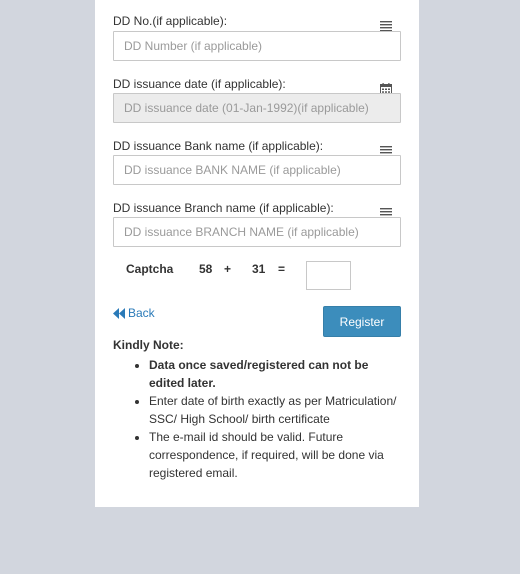 The width and height of the screenshot is (520, 574). What do you see at coordinates (218, 146) in the screenshot?
I see `dd-bank-label: DD issuance Bank name (if applicable):` at bounding box center [218, 146].